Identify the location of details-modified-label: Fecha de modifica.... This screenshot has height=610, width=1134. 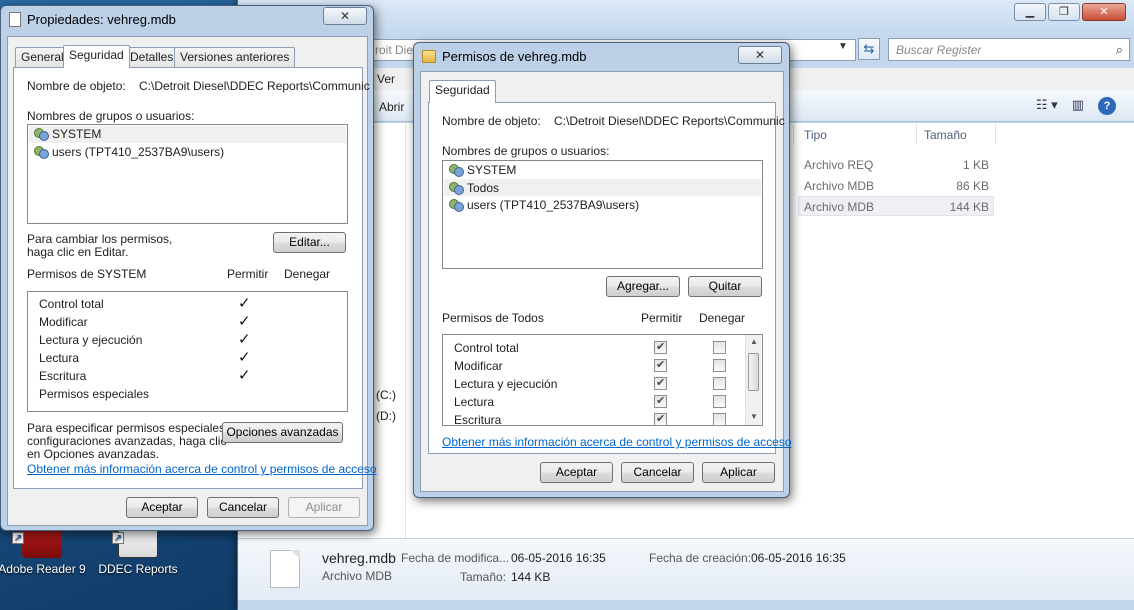
(455, 558).